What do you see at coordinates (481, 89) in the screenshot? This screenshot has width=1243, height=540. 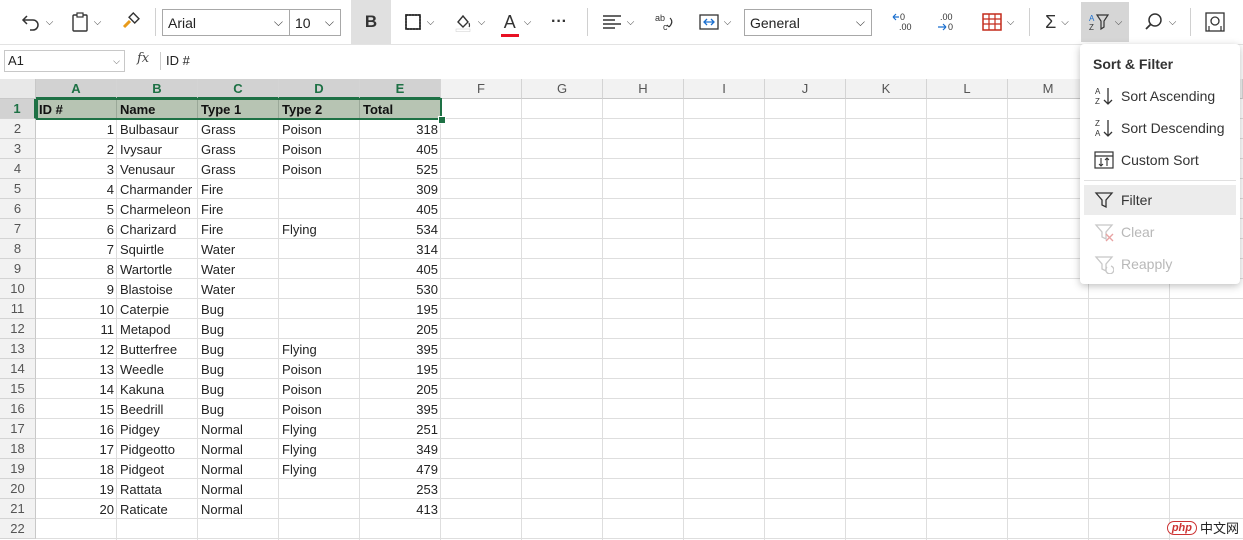 I see `column-header-f: F` at bounding box center [481, 89].